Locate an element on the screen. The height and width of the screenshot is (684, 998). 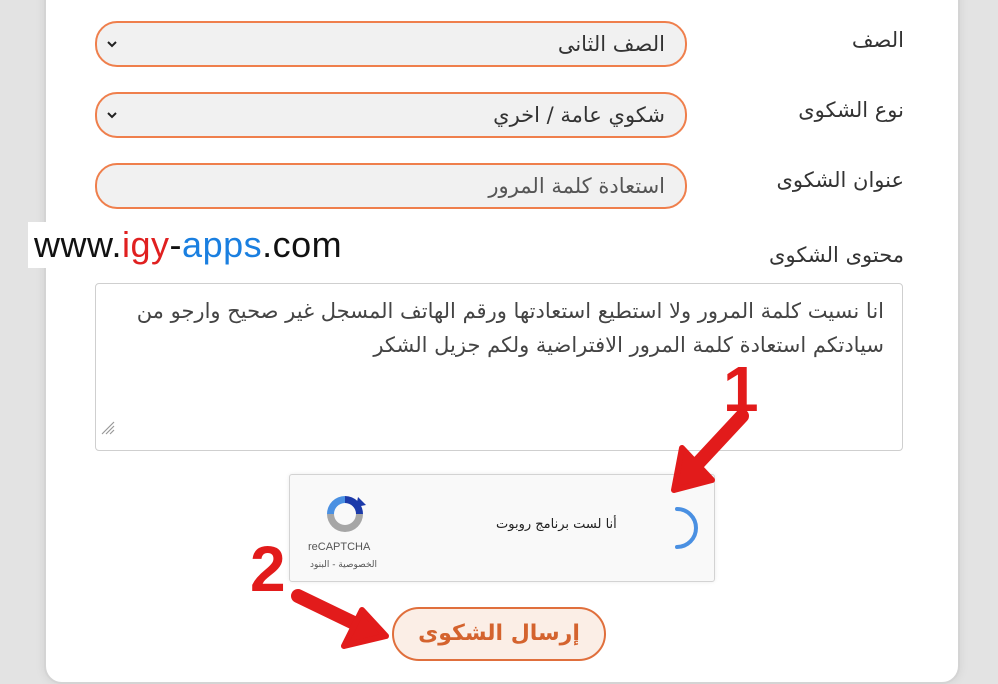
recaptcha-privacy-terms: الخصوصية - البنود is located at coordinates (343, 565).